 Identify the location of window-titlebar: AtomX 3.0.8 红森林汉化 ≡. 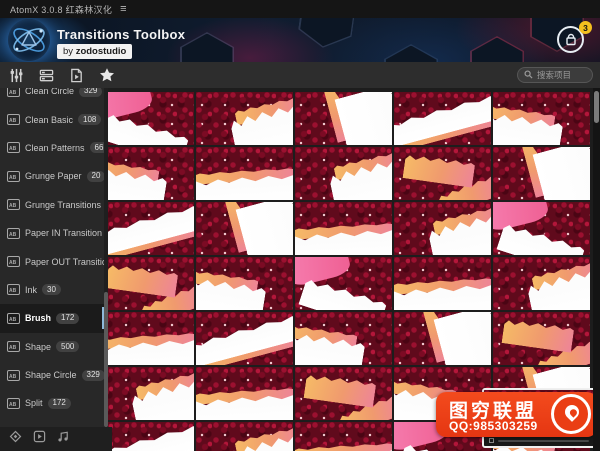
(300, 9).